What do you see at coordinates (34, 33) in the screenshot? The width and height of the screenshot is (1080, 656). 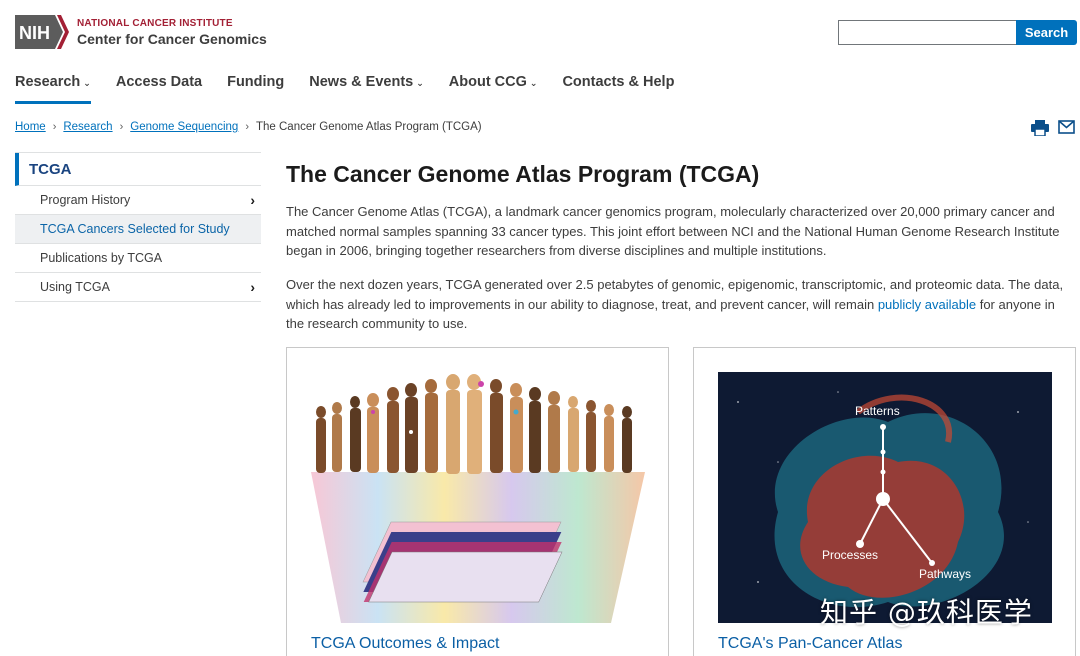 I see `svg-text: NIH` at bounding box center [34, 33].